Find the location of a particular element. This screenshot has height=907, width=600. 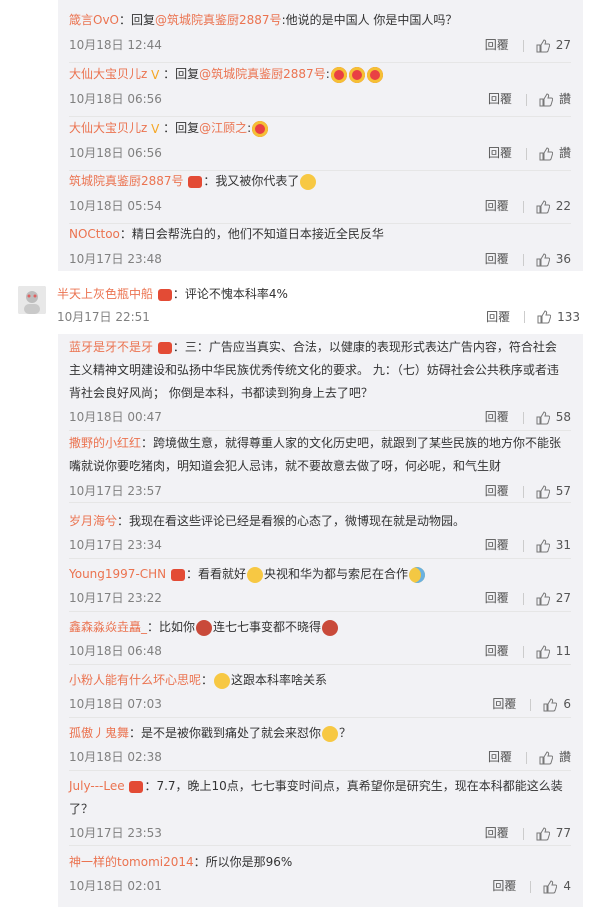

commenter-name: Young1997-CHN is located at coordinates (117, 574).